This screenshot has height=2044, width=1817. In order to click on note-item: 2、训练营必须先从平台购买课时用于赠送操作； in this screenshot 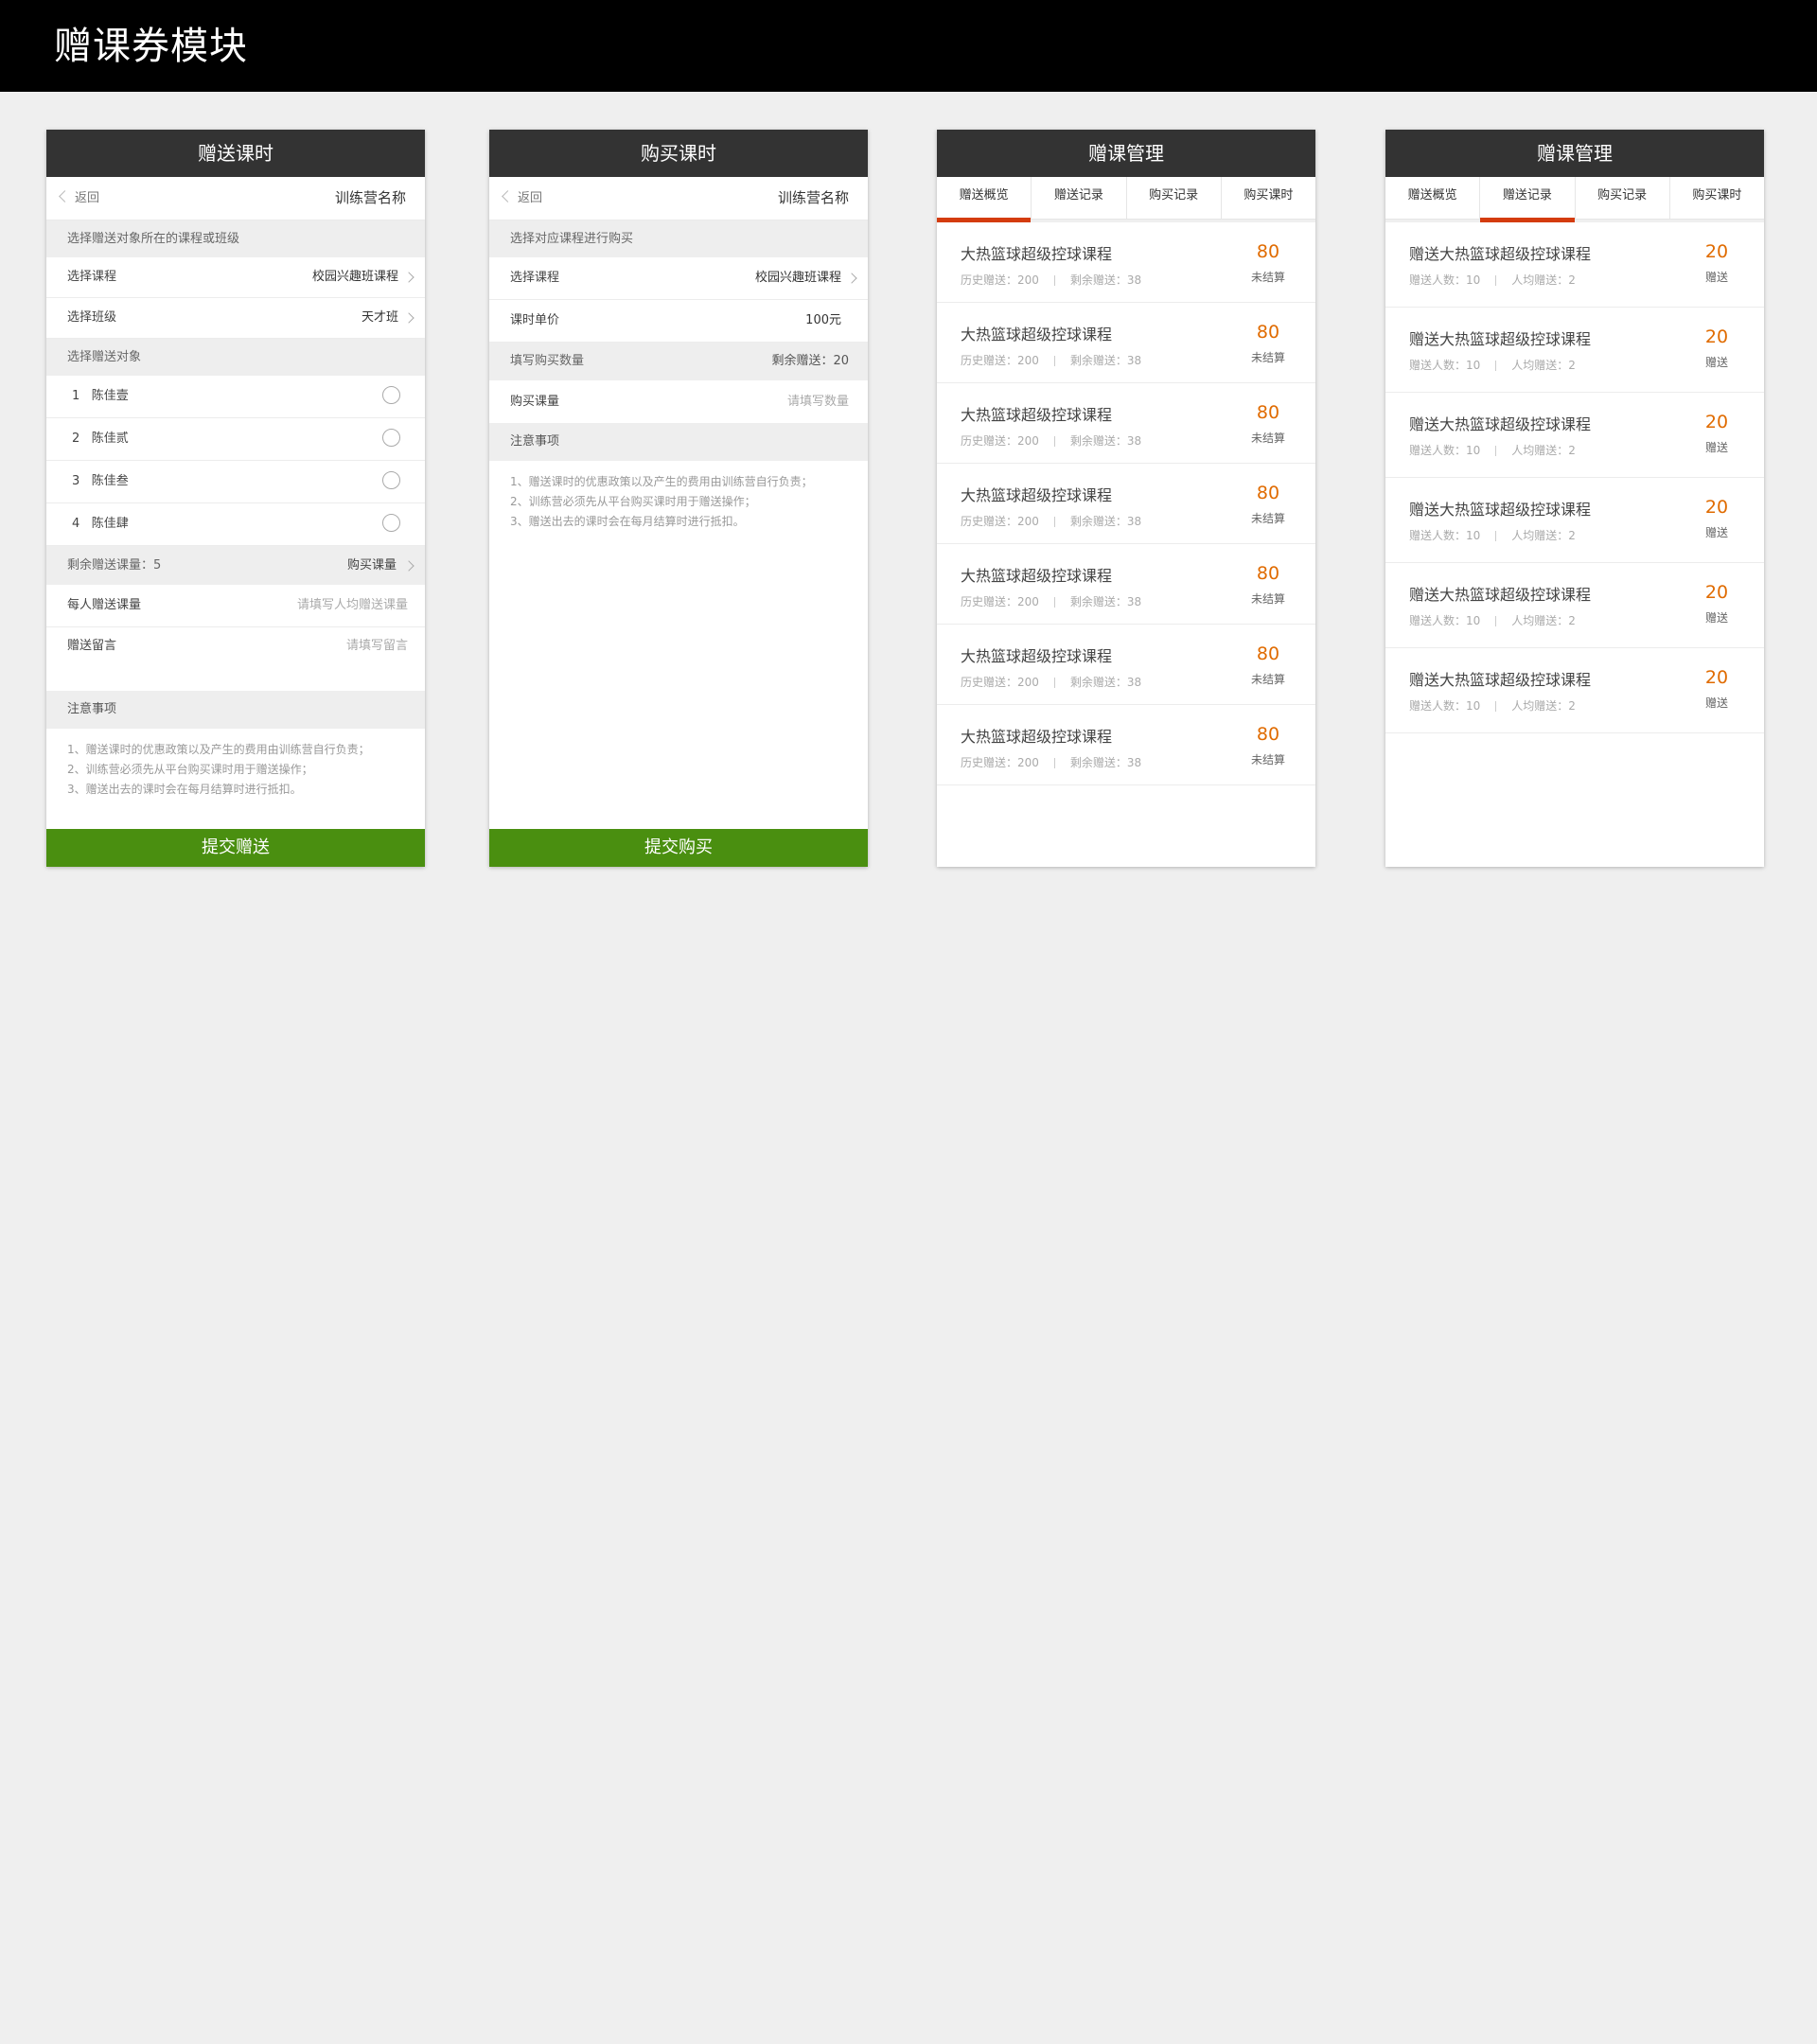, I will do `click(633, 501)`.